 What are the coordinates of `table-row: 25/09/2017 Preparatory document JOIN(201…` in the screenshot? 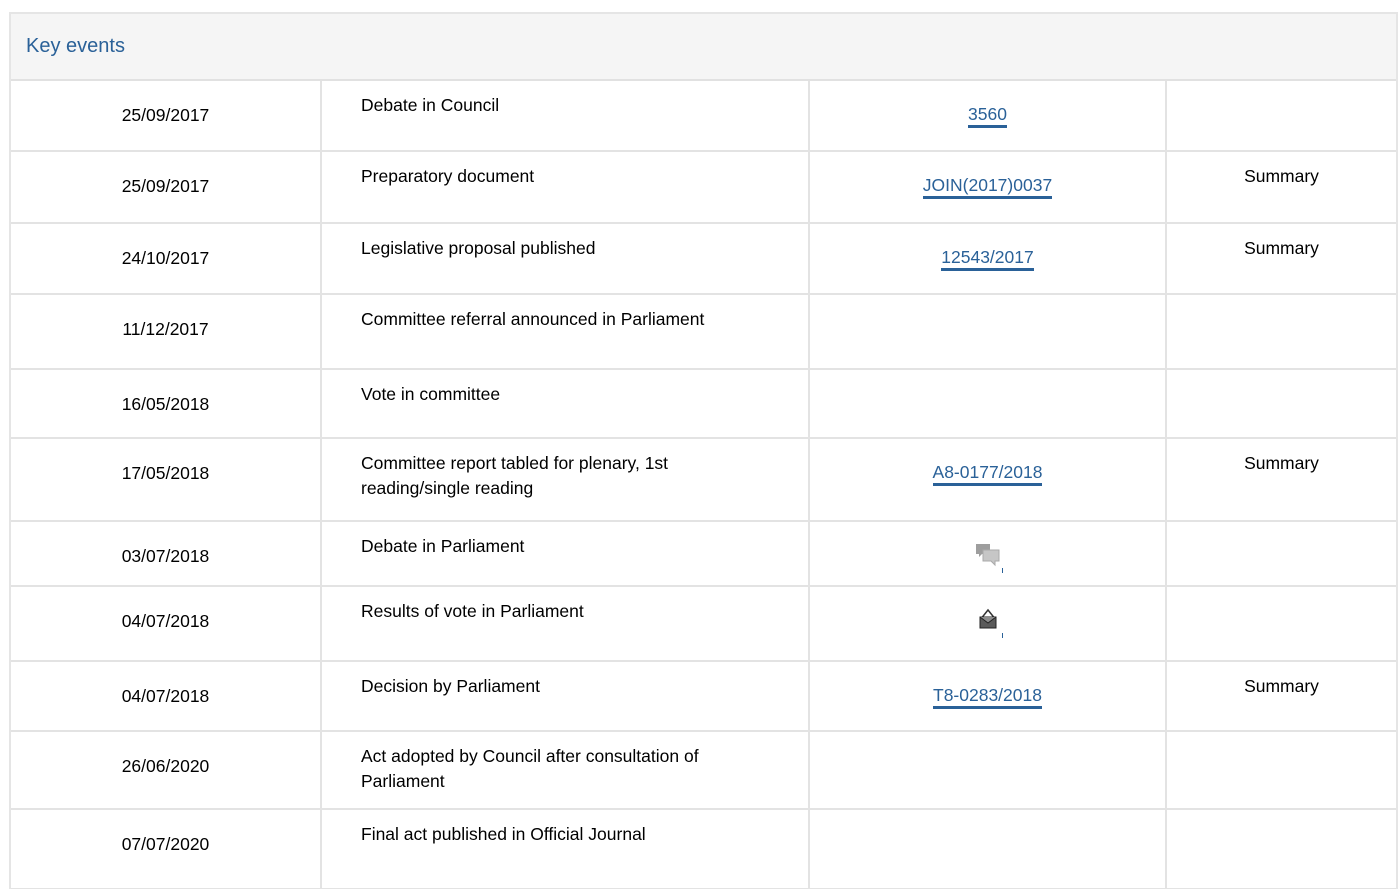 It's located at (703, 187).